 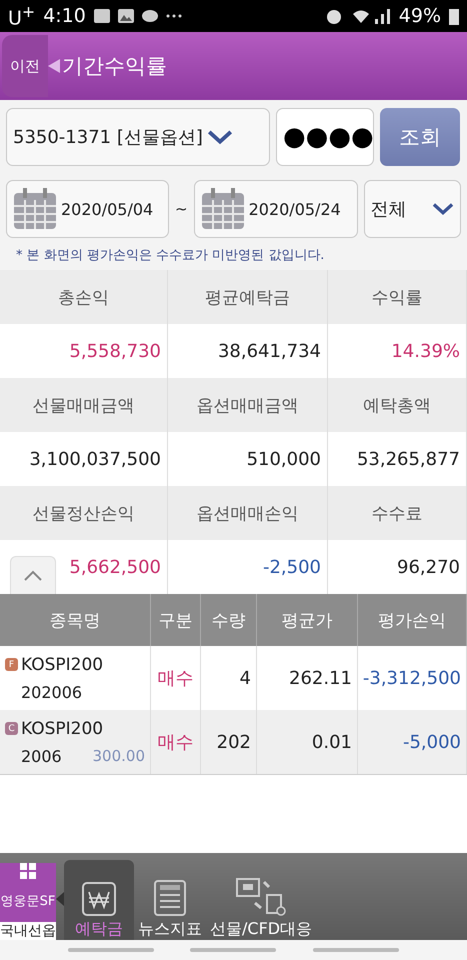 I want to click on summary-value: 5,558,730, so click(x=115, y=351).